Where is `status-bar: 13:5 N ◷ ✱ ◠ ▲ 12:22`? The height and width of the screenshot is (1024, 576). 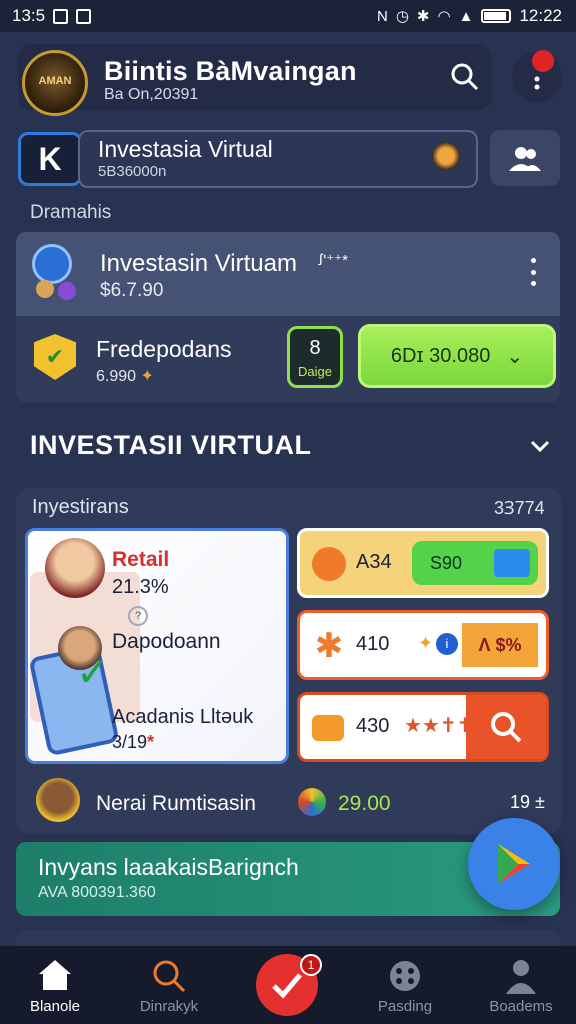 status-bar: 13:5 N ◷ ✱ ◠ ▲ 12:22 is located at coordinates (288, 16).